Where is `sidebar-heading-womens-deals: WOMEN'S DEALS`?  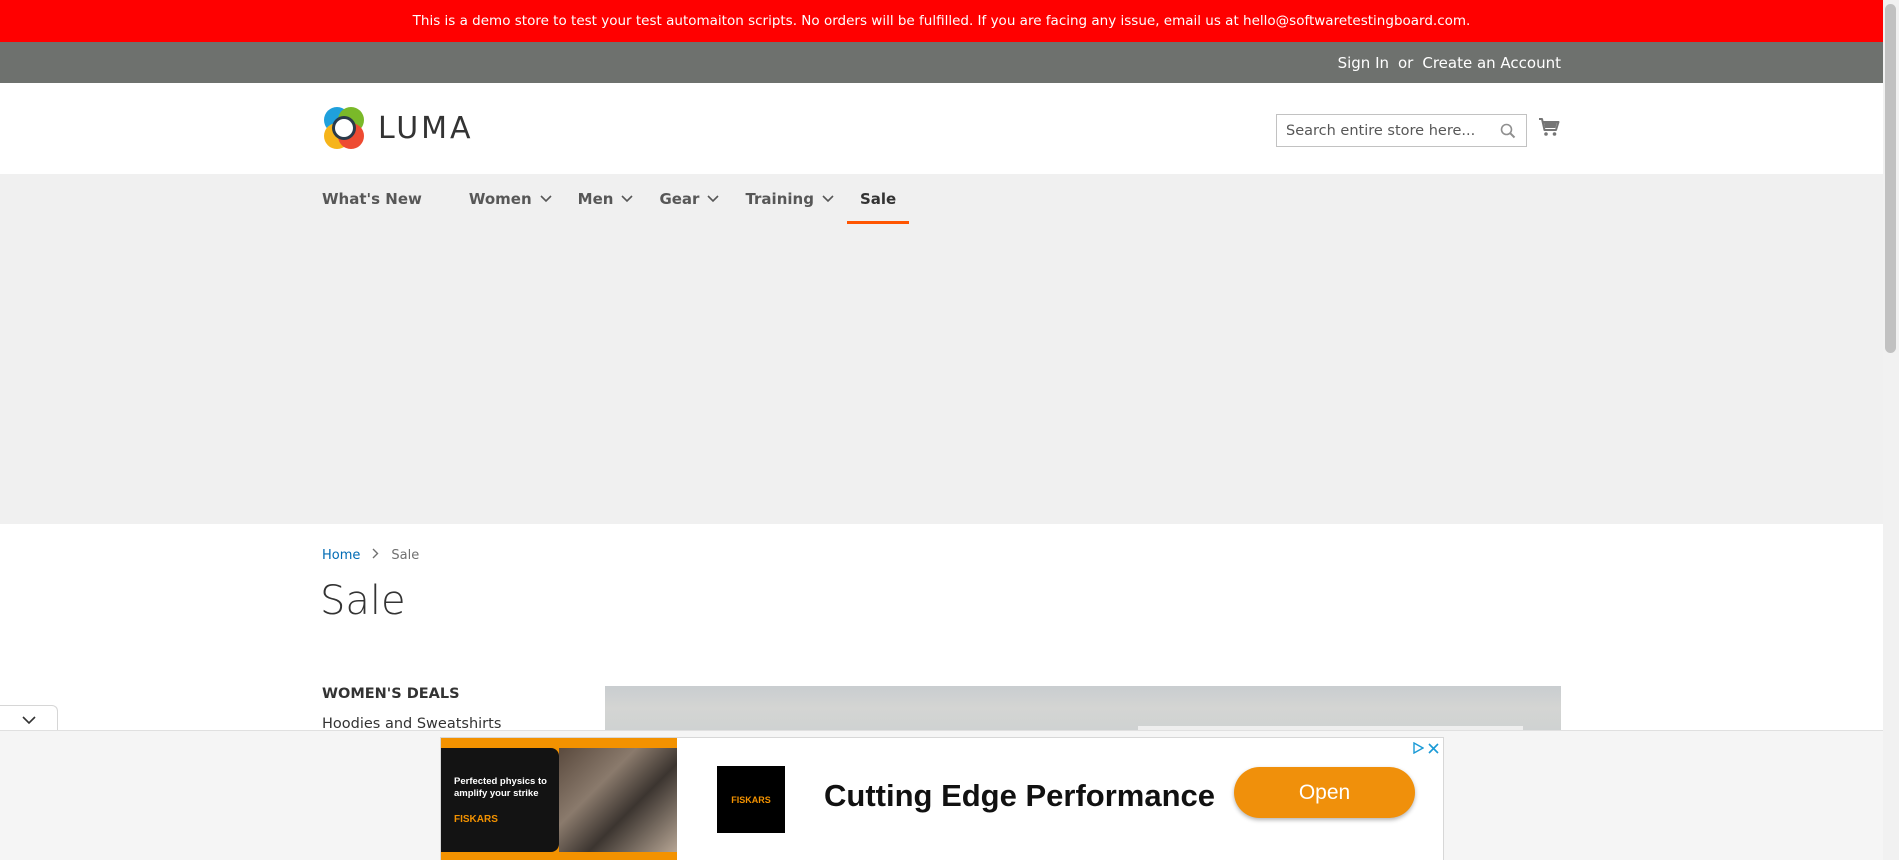
sidebar-heading-womens-deals: WOMEN'S DEALS is located at coordinates (391, 694).